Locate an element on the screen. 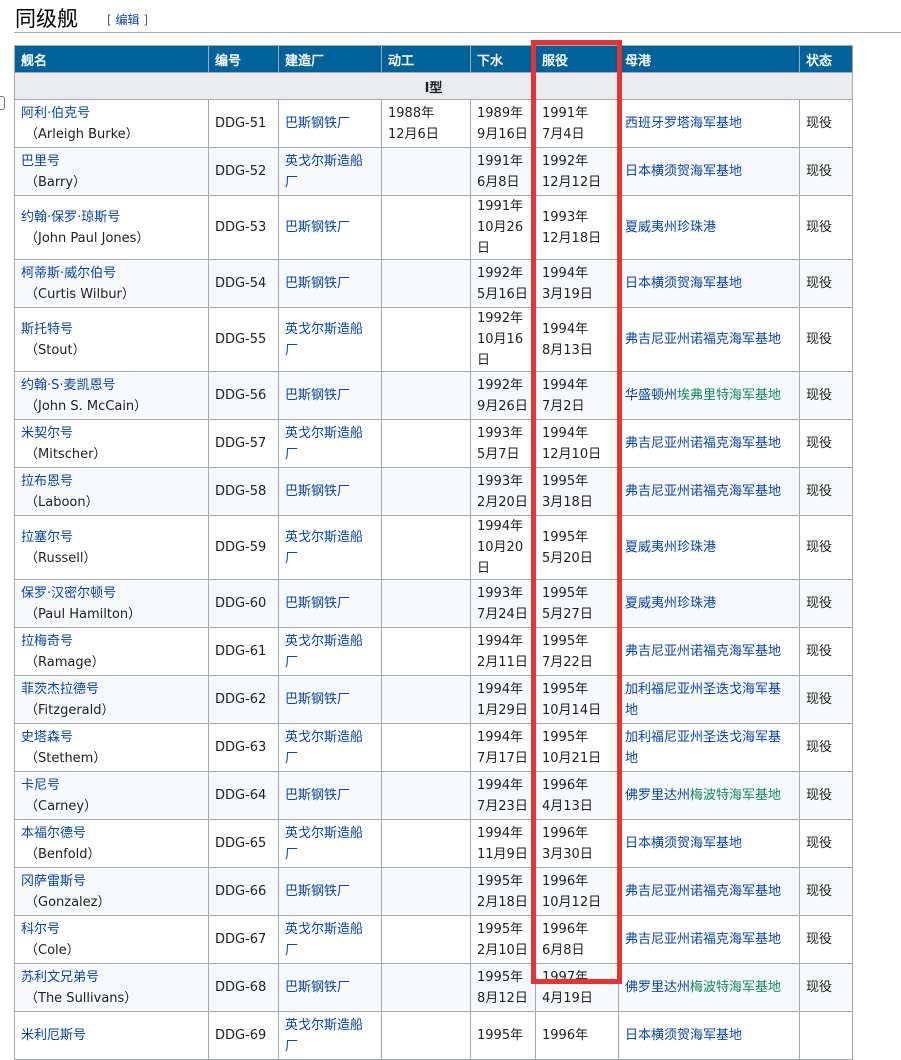 The height and width of the screenshot is (1060, 901). ship-name-en: （Ramage） is located at coordinates (65, 662).